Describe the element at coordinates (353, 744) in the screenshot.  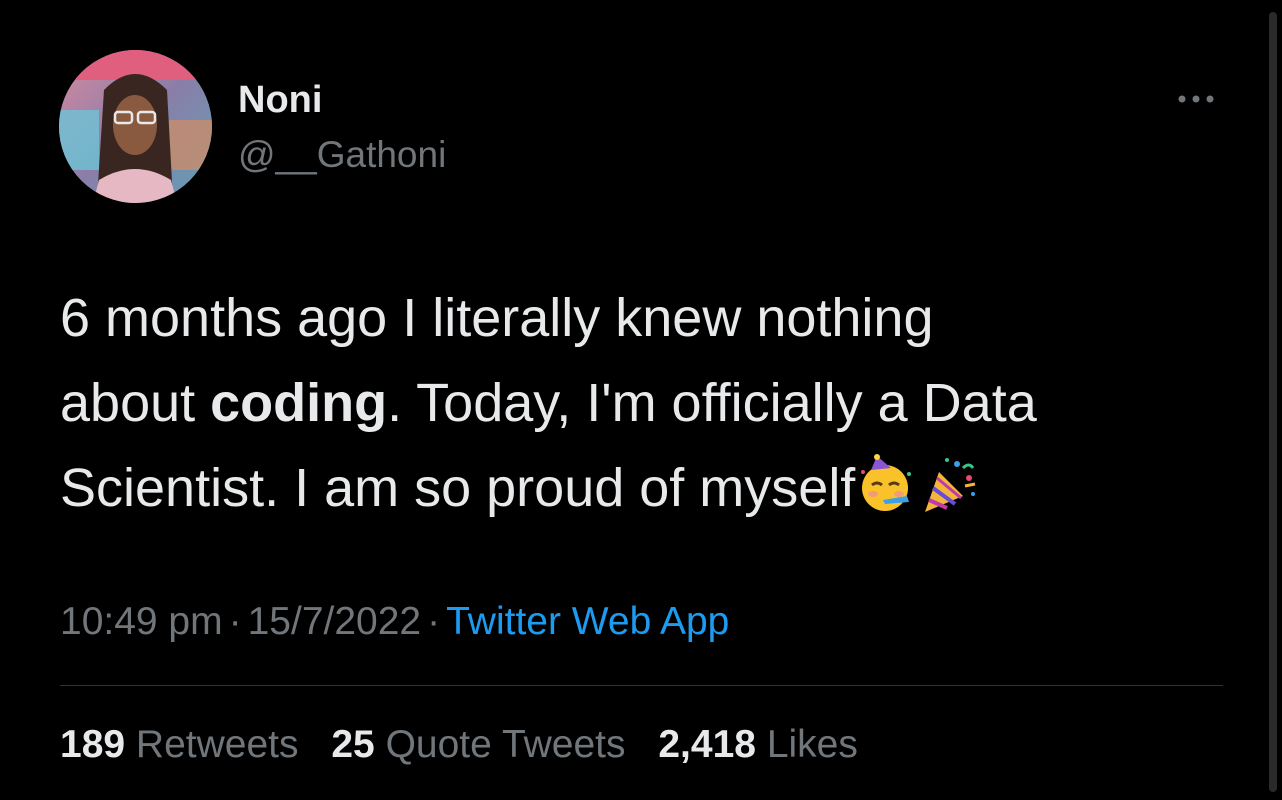
I see `quote-tweets-count: 25` at that location.